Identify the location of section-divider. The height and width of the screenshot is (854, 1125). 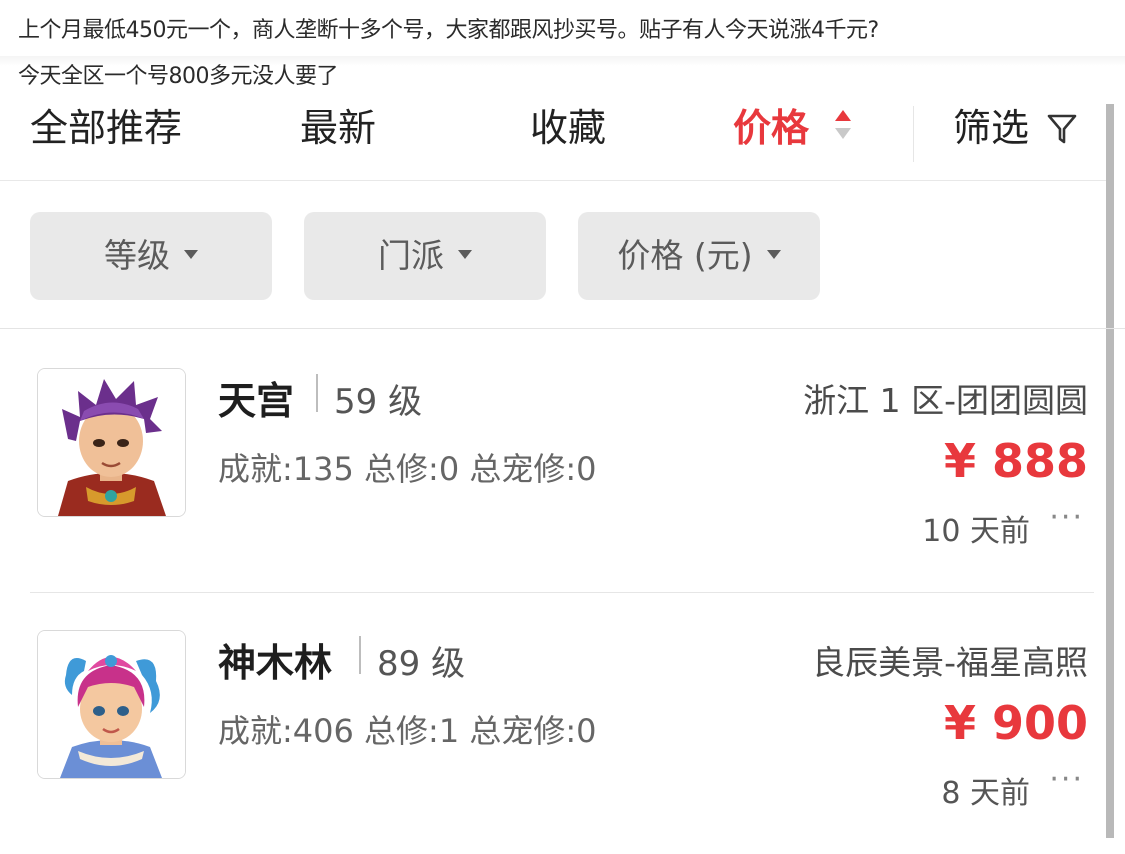
(562, 328).